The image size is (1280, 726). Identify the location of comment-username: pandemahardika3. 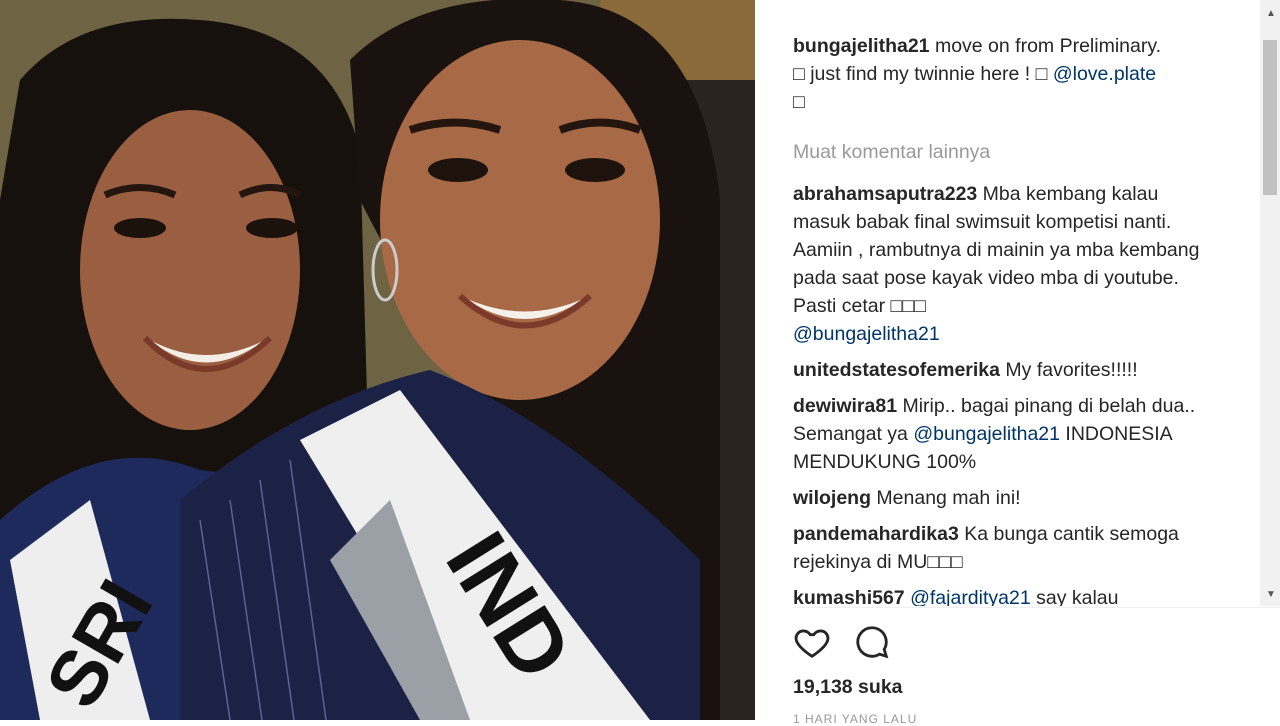
(876, 534).